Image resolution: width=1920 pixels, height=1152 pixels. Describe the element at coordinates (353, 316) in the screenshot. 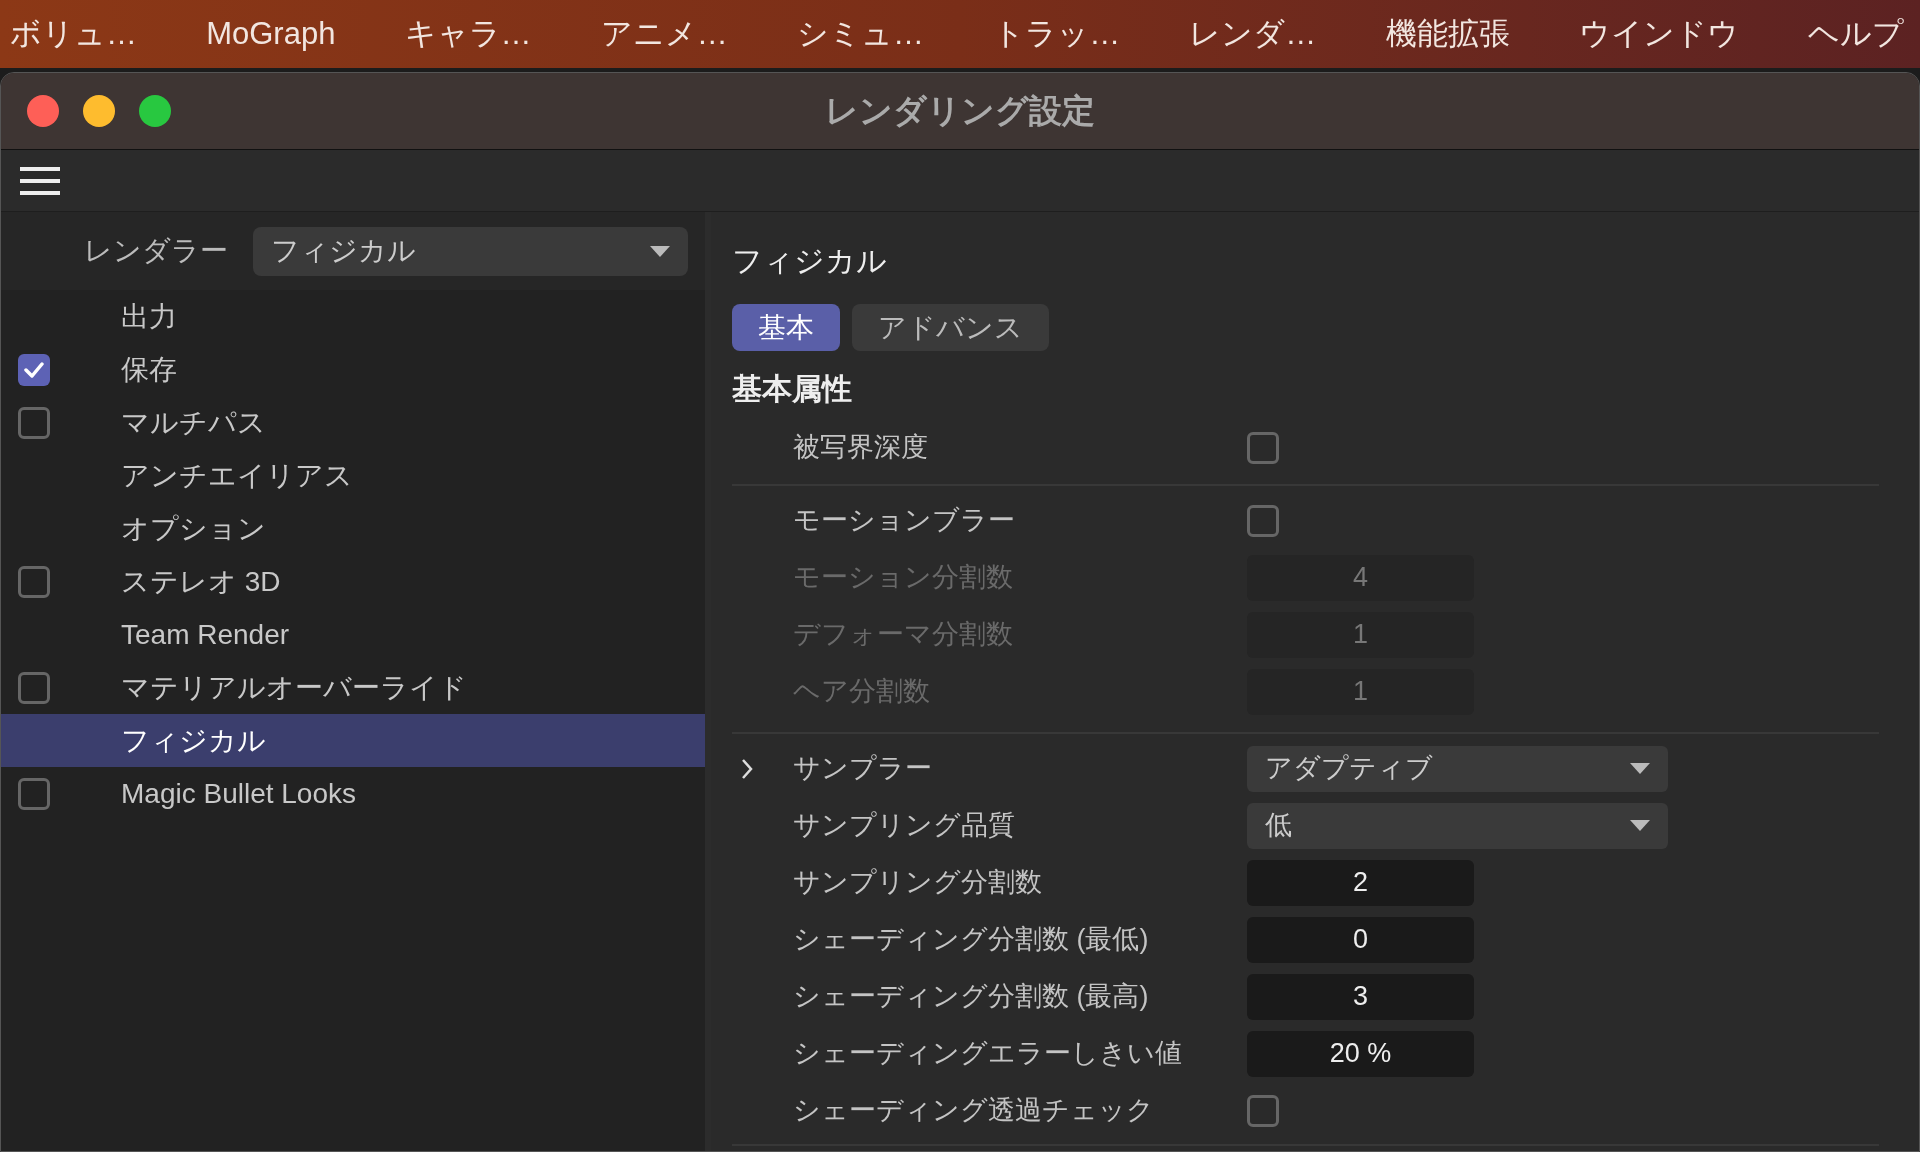

I see `sidebar-item: 出力` at that location.